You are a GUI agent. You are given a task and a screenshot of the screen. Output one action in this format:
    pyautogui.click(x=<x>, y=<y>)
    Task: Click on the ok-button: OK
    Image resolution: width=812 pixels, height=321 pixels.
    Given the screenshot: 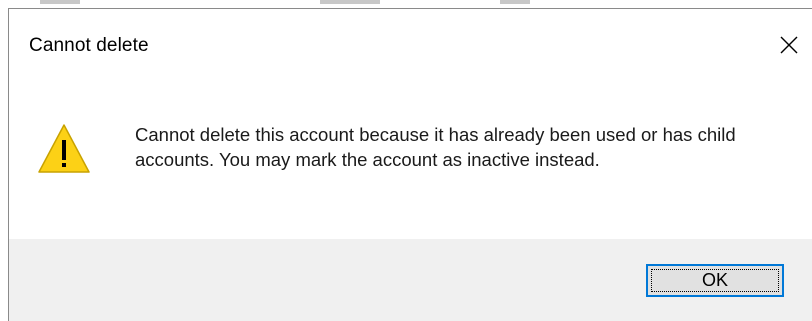 What is the action you would take?
    pyautogui.click(x=715, y=280)
    